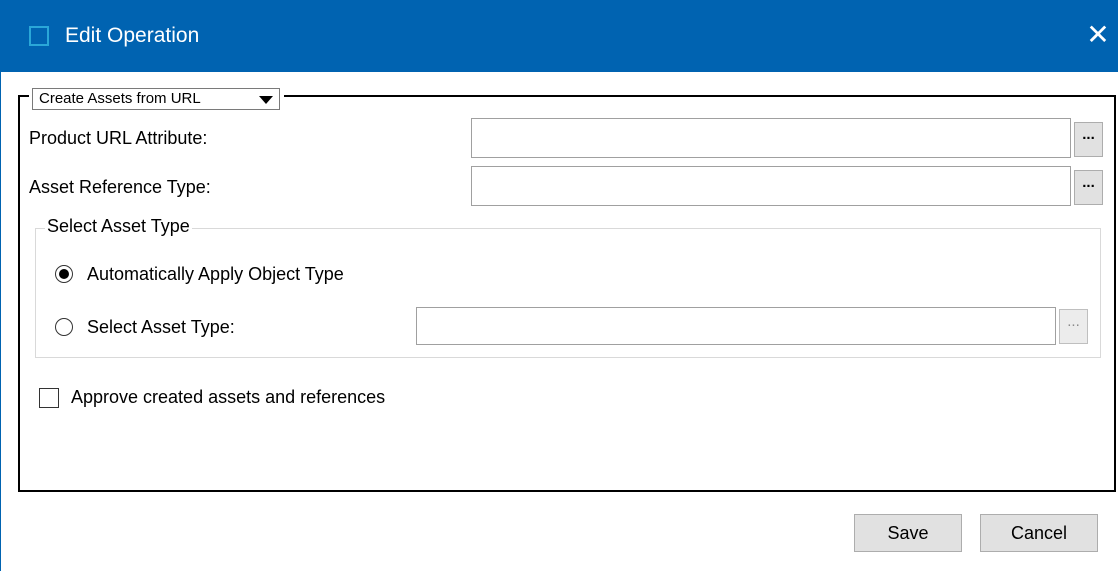  Describe the element at coordinates (559, 36) in the screenshot. I see `title-bar: Edit Operation ✕` at that location.